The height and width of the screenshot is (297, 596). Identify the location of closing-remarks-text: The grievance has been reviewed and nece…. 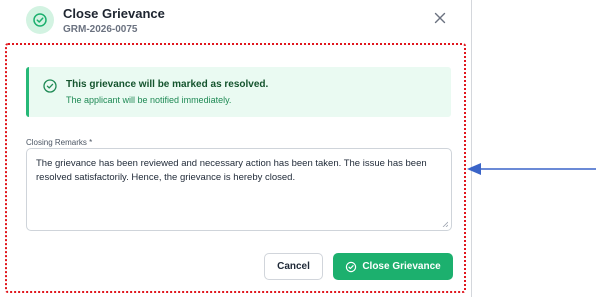
(231, 170).